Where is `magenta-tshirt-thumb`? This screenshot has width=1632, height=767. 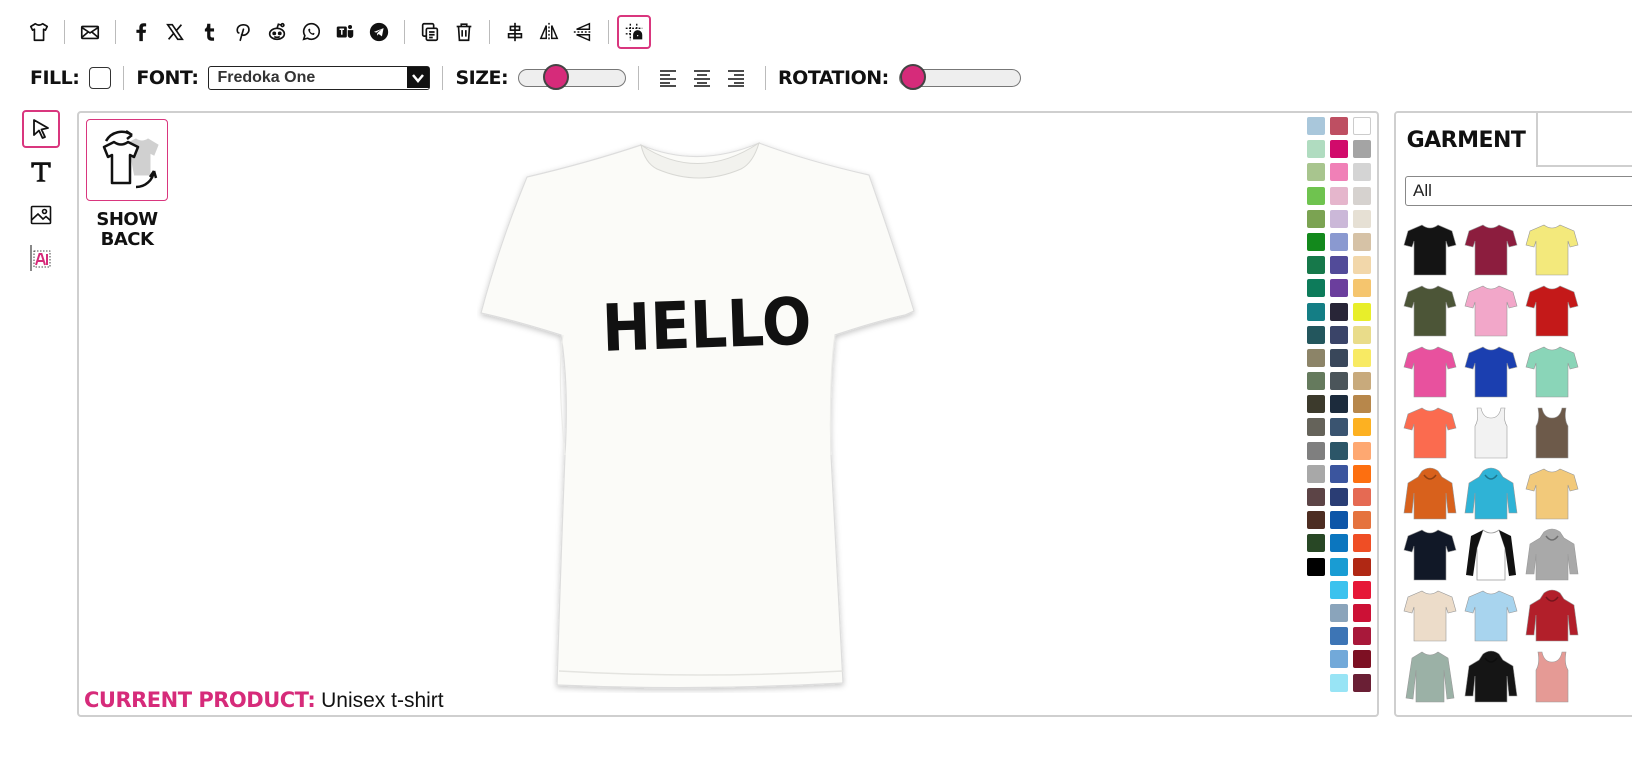
magenta-tshirt-thumb is located at coordinates (1430, 371).